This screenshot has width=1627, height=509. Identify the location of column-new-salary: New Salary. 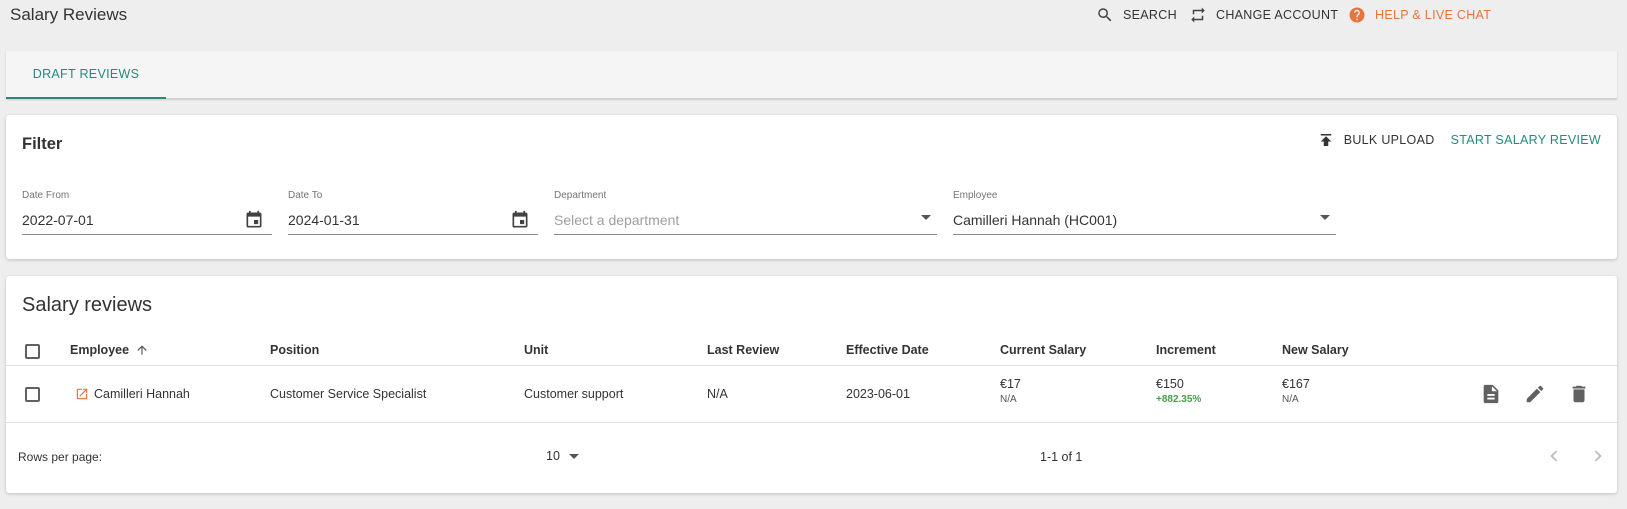
(1315, 350).